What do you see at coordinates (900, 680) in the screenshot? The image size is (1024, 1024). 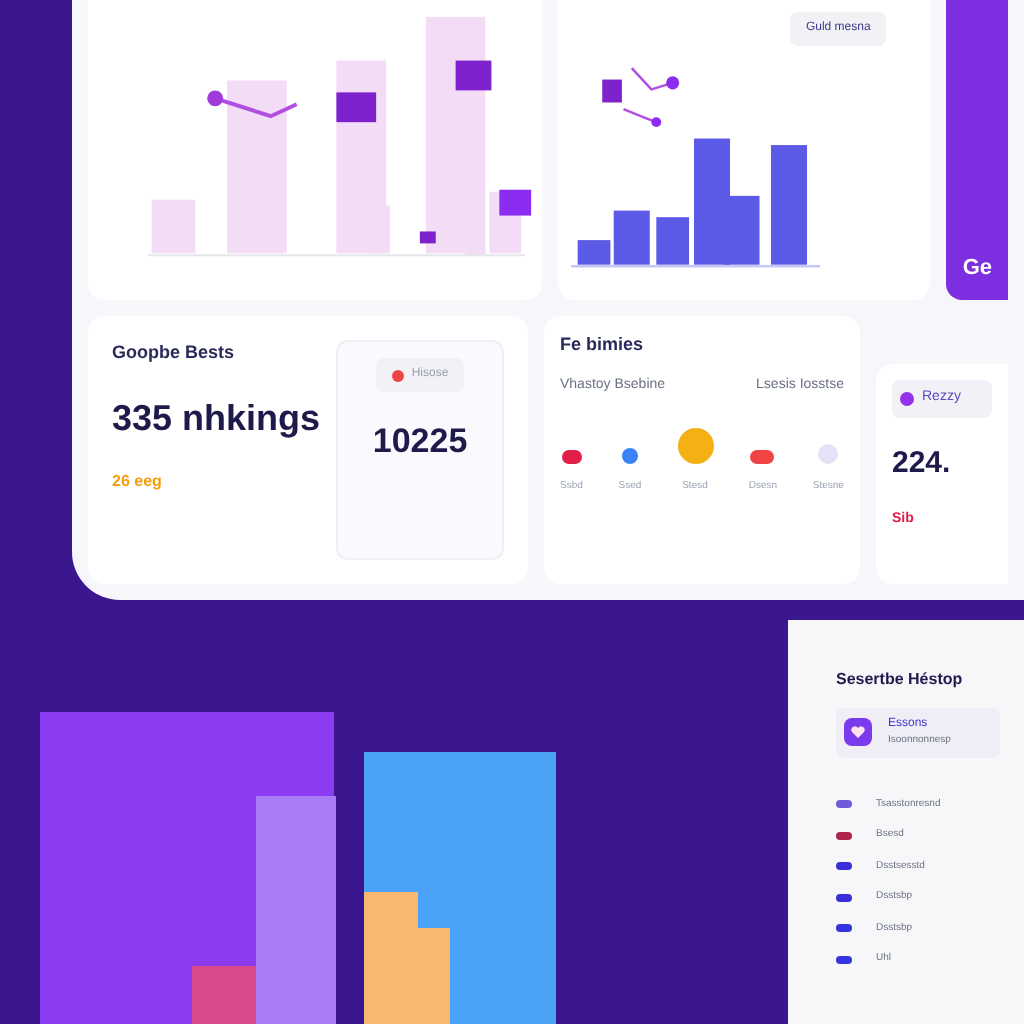 I see `panel-title: Sesertbe Héstop` at bounding box center [900, 680].